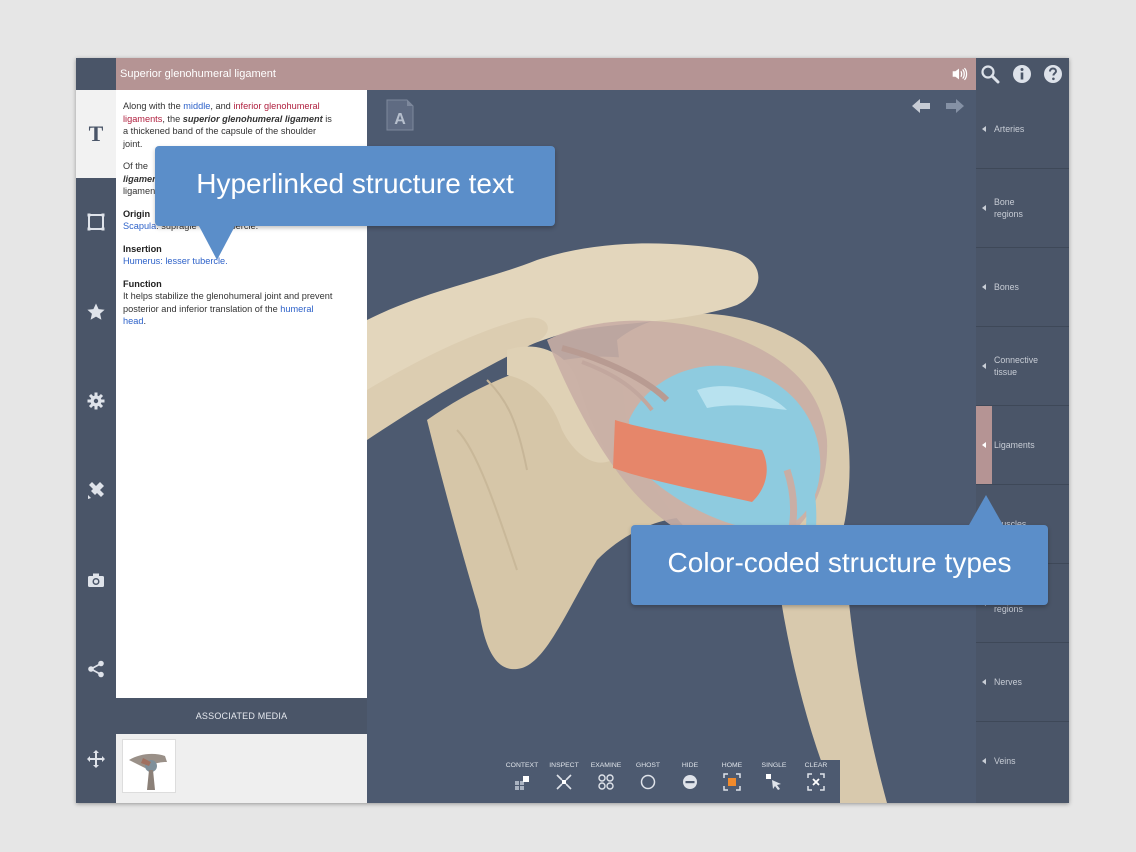  What do you see at coordinates (938, 106) in the screenshot?
I see `history-navigation` at bounding box center [938, 106].